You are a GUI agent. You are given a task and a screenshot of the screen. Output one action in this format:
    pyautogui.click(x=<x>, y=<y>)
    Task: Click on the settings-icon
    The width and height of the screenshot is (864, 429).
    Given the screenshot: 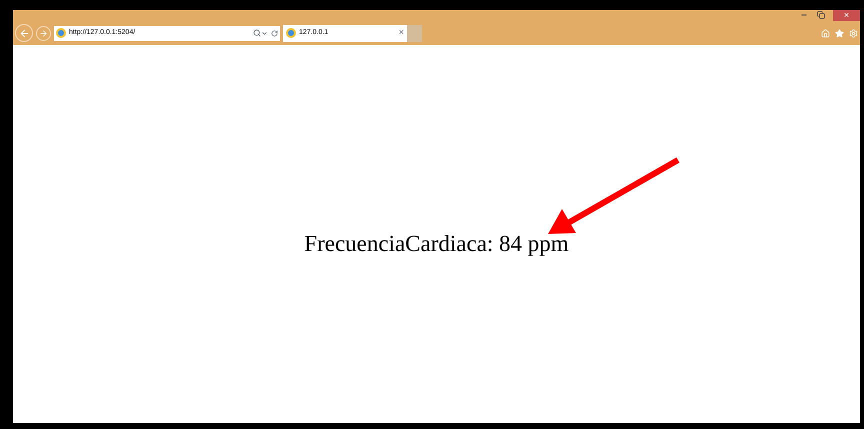 What is the action you would take?
    pyautogui.click(x=853, y=33)
    